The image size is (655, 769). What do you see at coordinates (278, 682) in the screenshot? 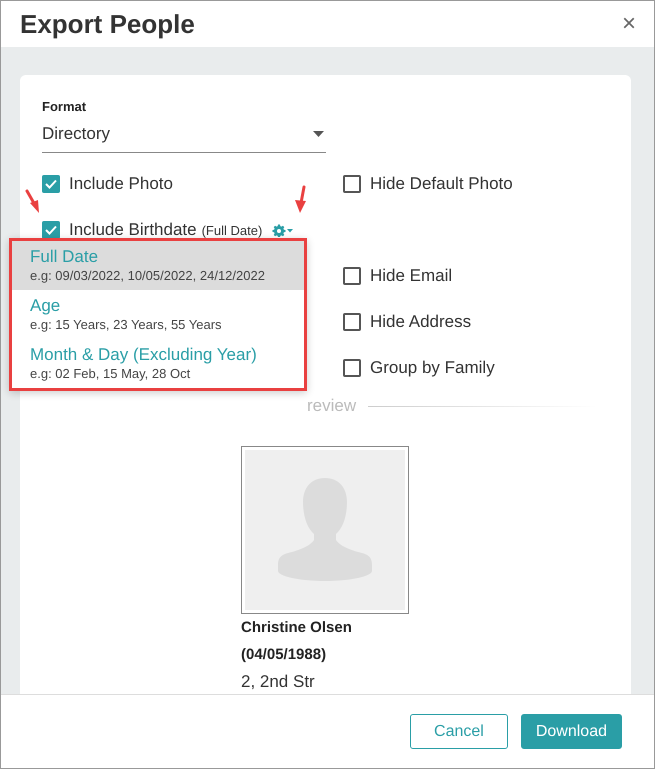
I see `person-address: 2, 2nd Str` at bounding box center [278, 682].